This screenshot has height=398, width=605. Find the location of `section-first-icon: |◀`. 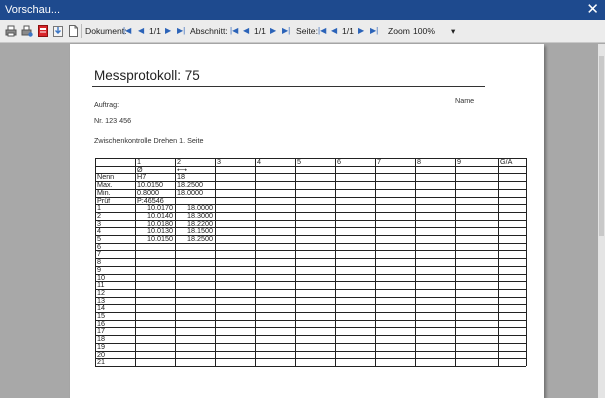

section-first-icon: |◀ is located at coordinates (234, 30).